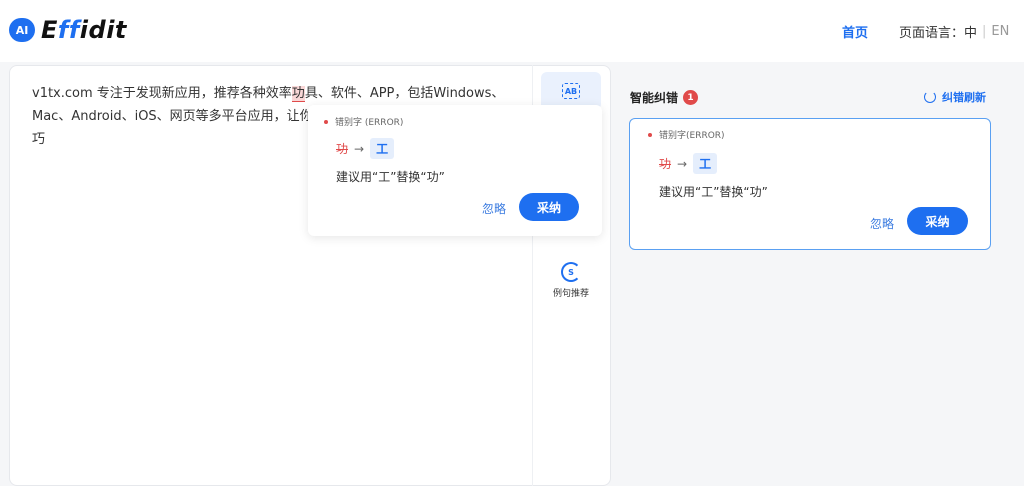 Image resolution: width=1024 pixels, height=486 pixels. I want to click on correction-popup: 错别字 (ERROR) 功 → 工 建议用“工”替换“功” 忽略 采纳, so click(455, 170).